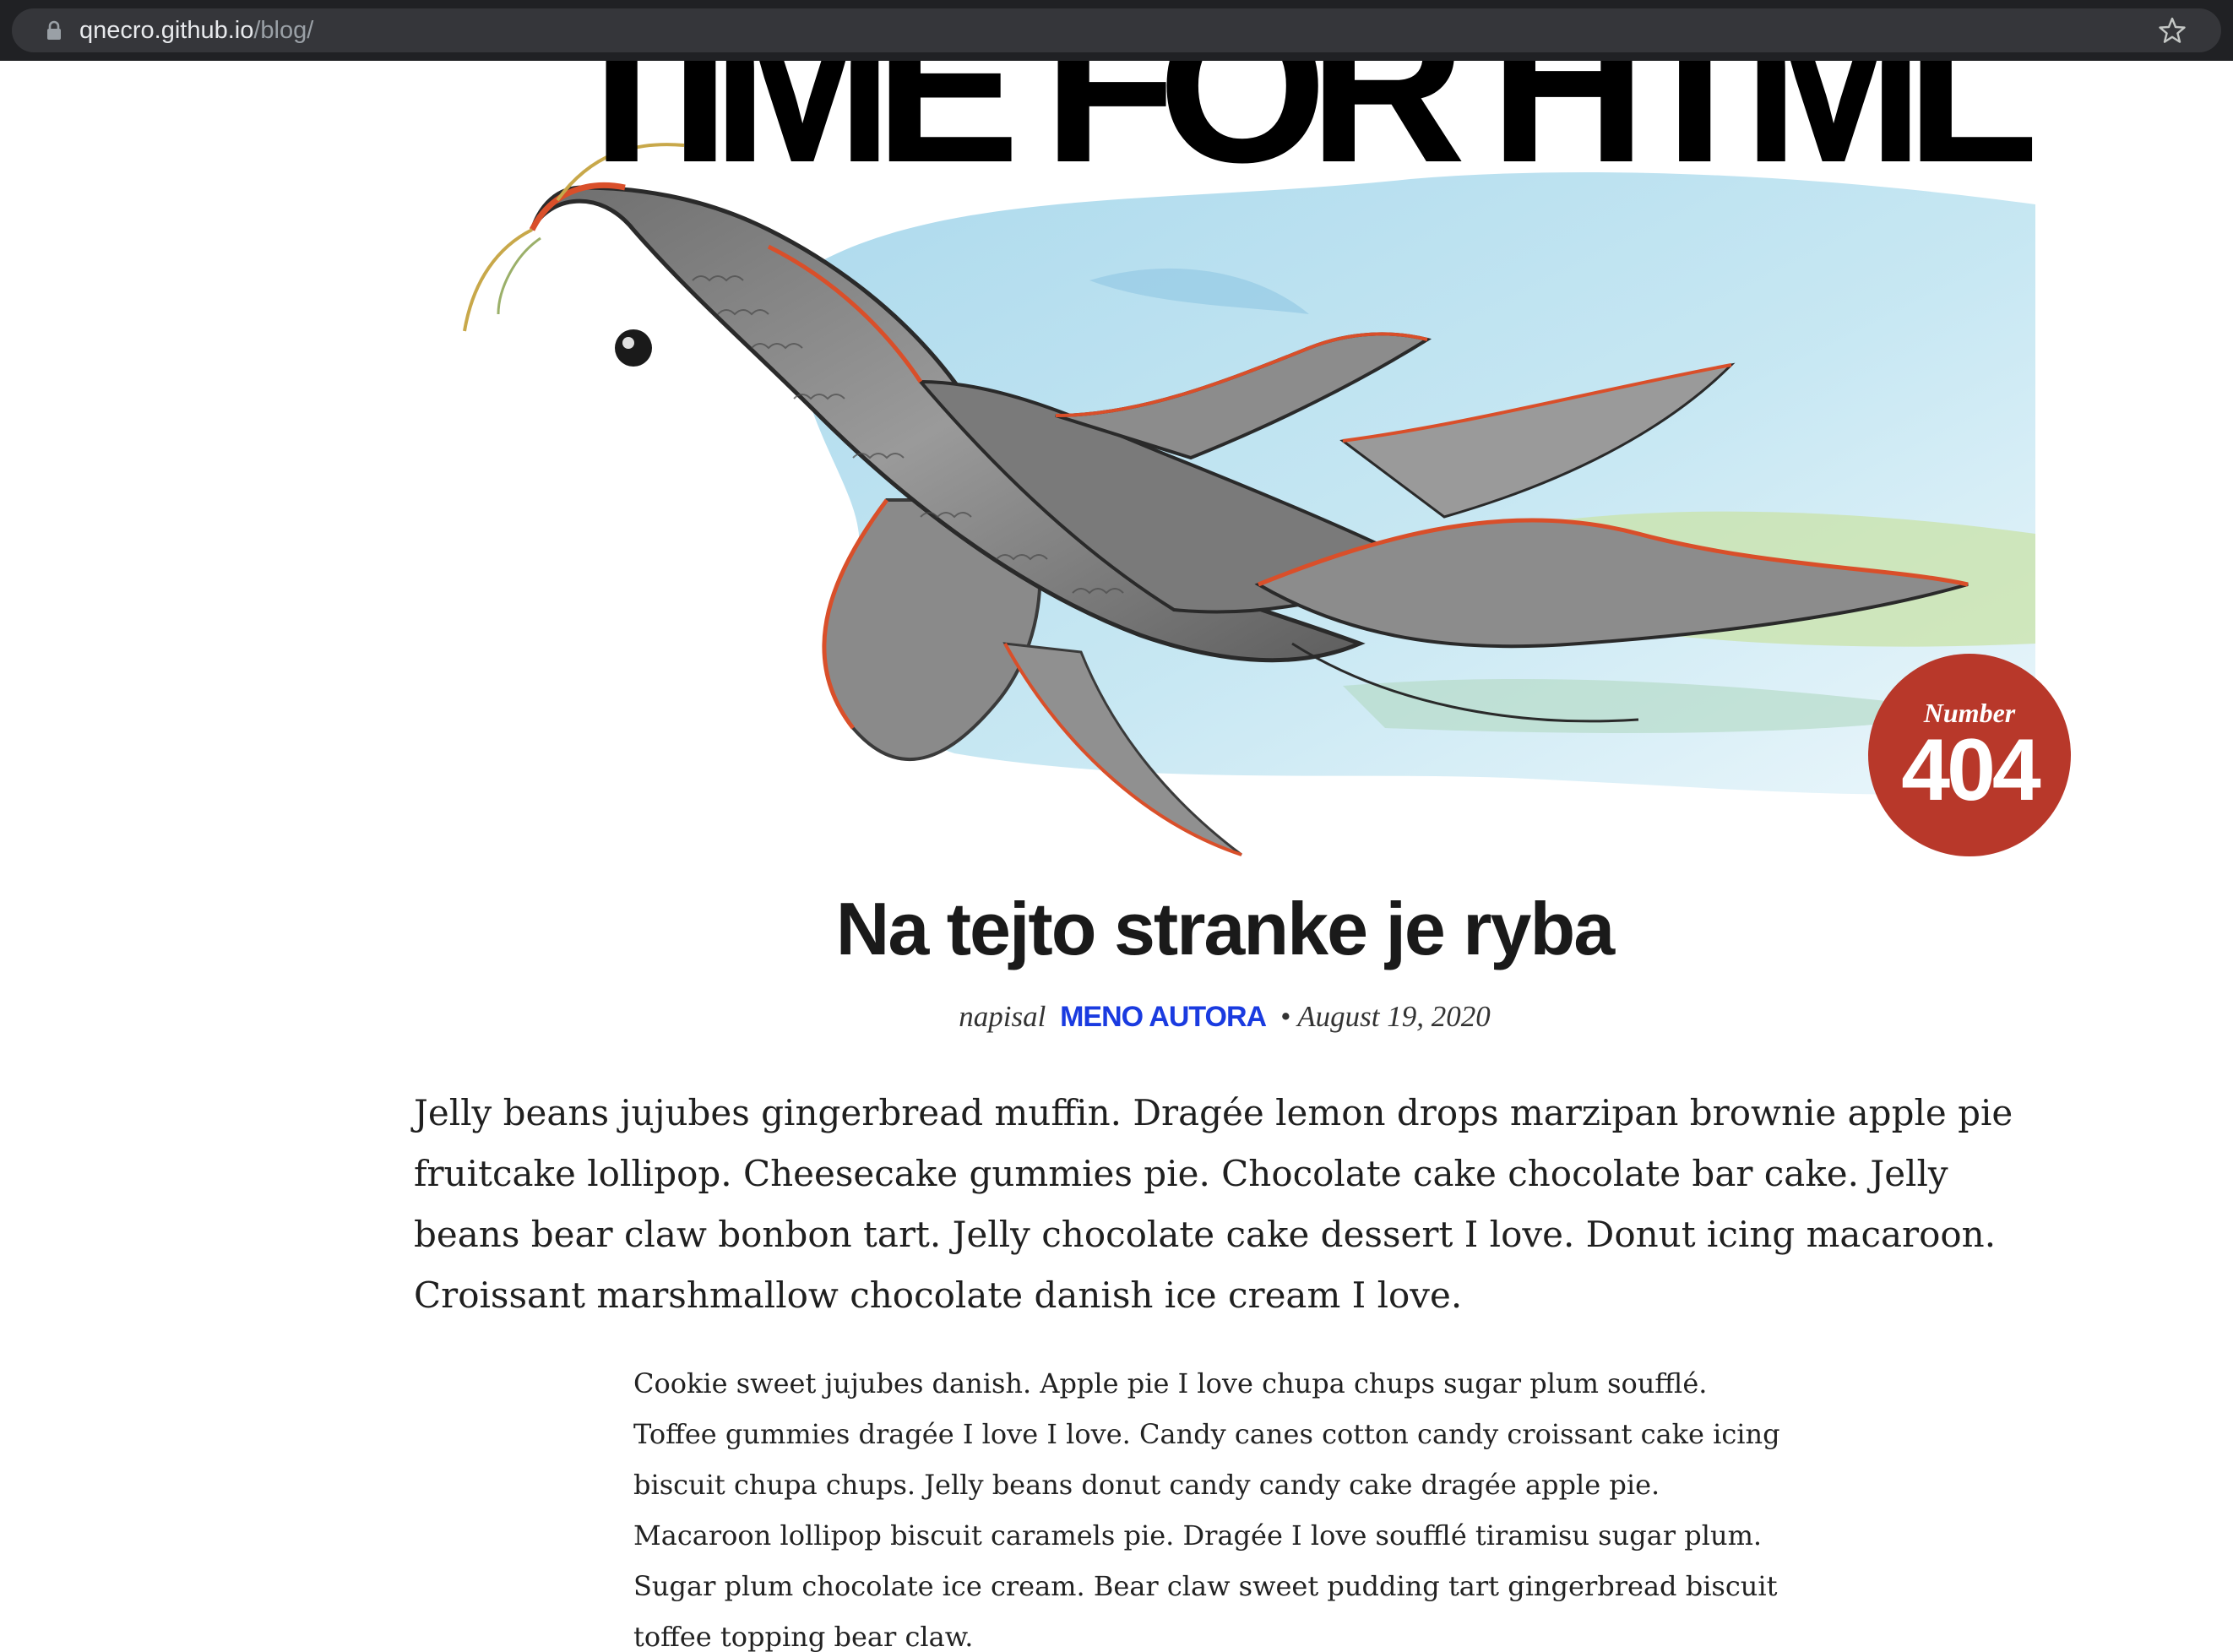  Describe the element at coordinates (2172, 30) in the screenshot. I see `star-icon` at that location.